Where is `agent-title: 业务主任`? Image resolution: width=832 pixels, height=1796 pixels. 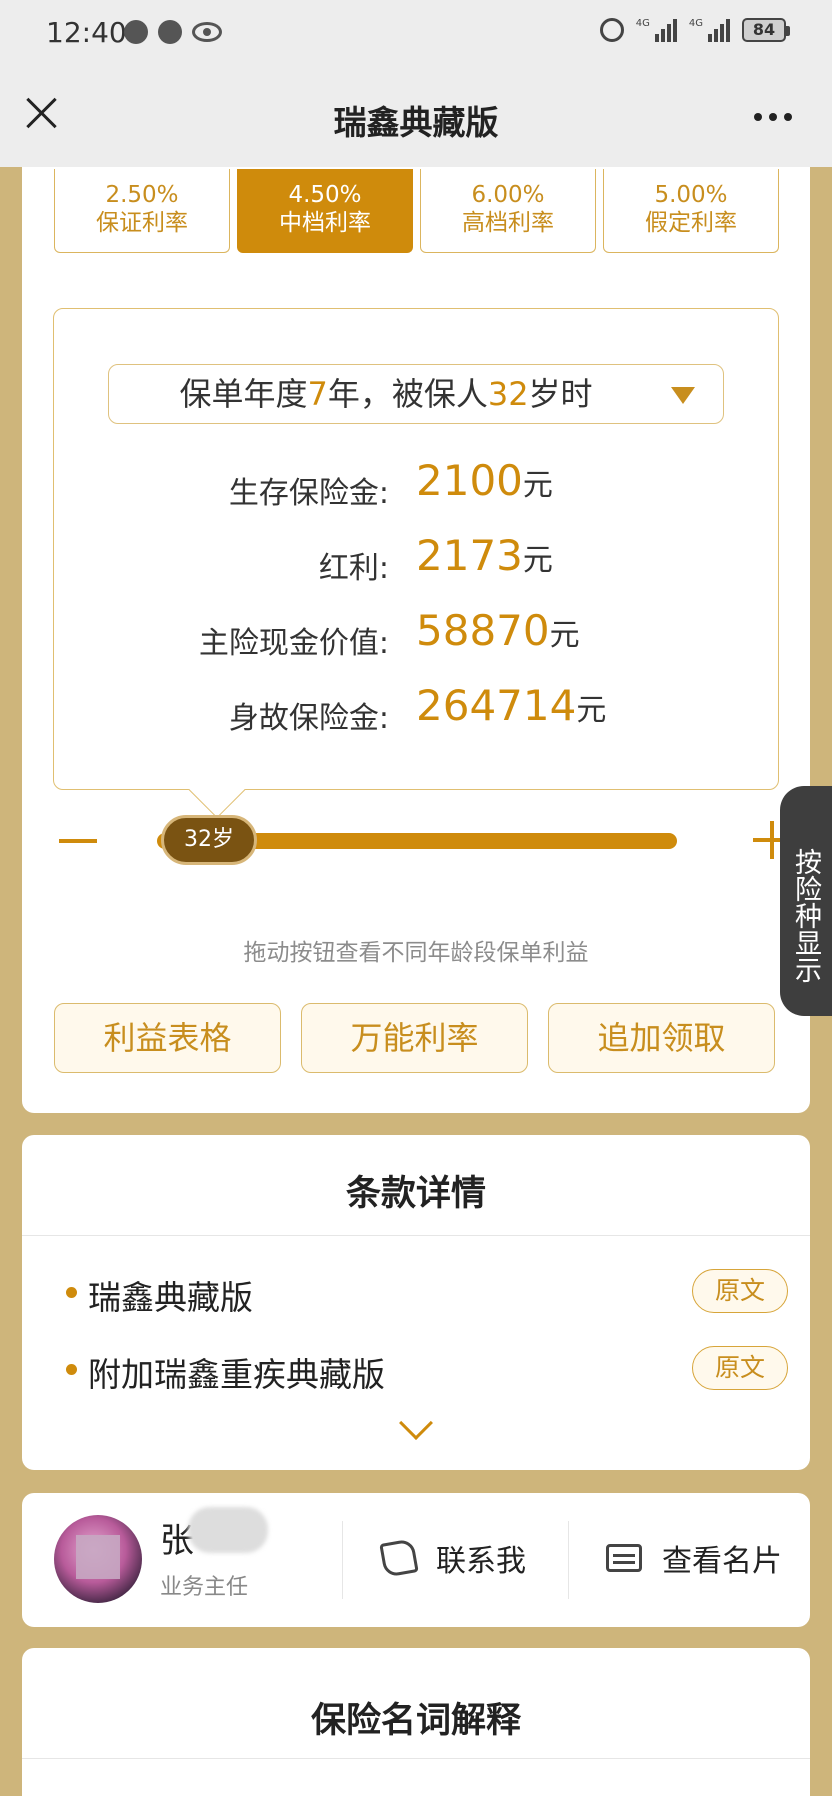
agent-title: 业务主任 is located at coordinates (204, 1587).